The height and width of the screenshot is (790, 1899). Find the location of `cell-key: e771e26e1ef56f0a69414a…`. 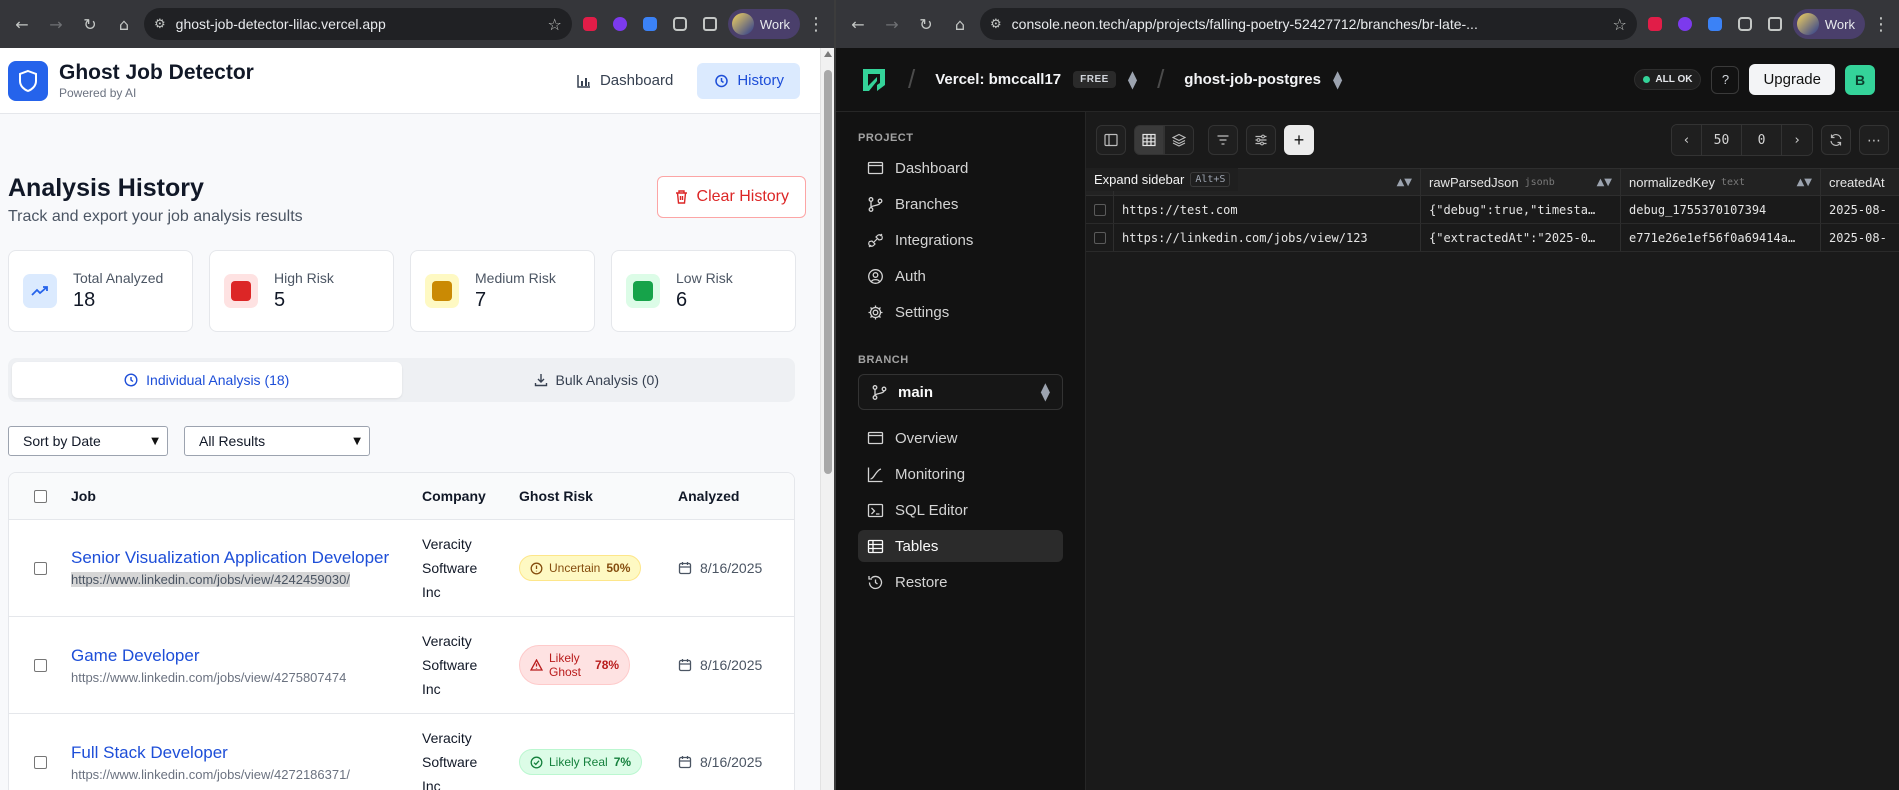

cell-key: e771e26e1ef56f0a69414a… is located at coordinates (1721, 237).